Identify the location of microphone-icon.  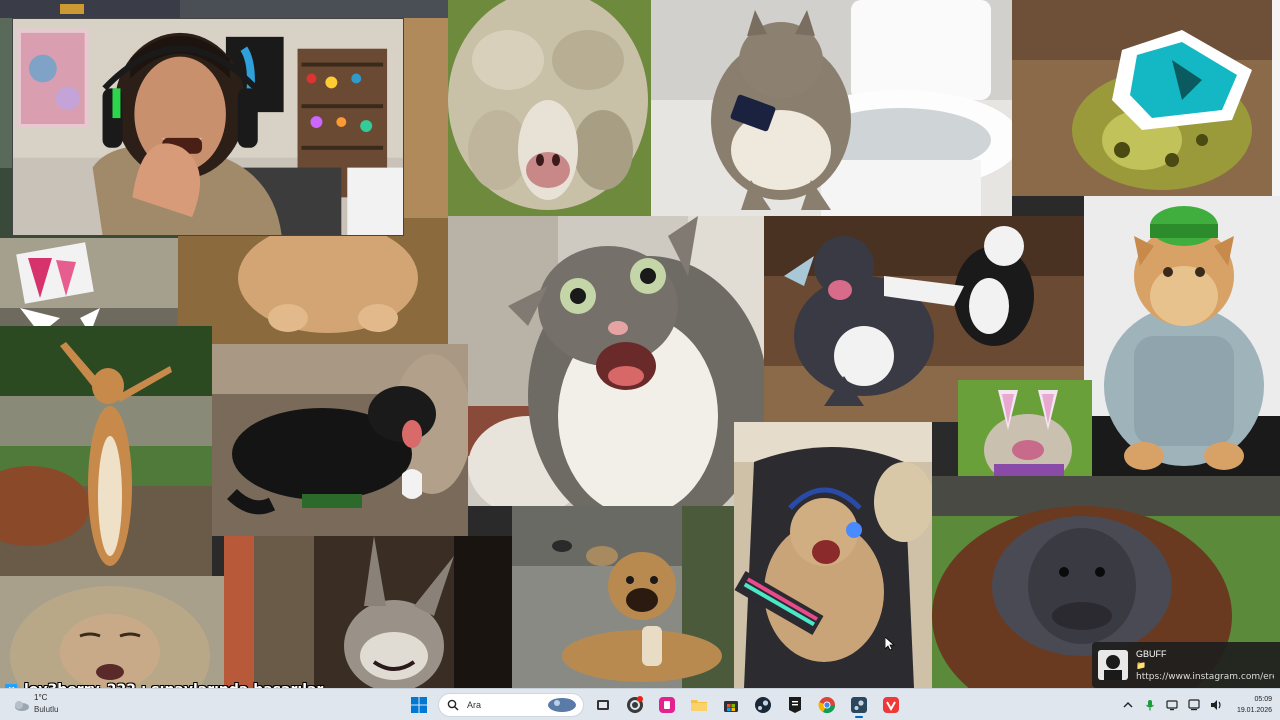
(1150, 705).